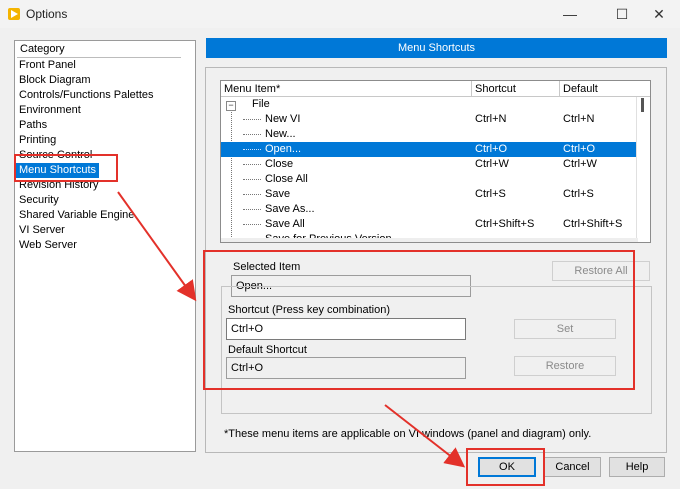 This screenshot has height=489, width=680. Describe the element at coordinates (425, 436) in the screenshot. I see `annotation-arrow-to-ok` at that location.